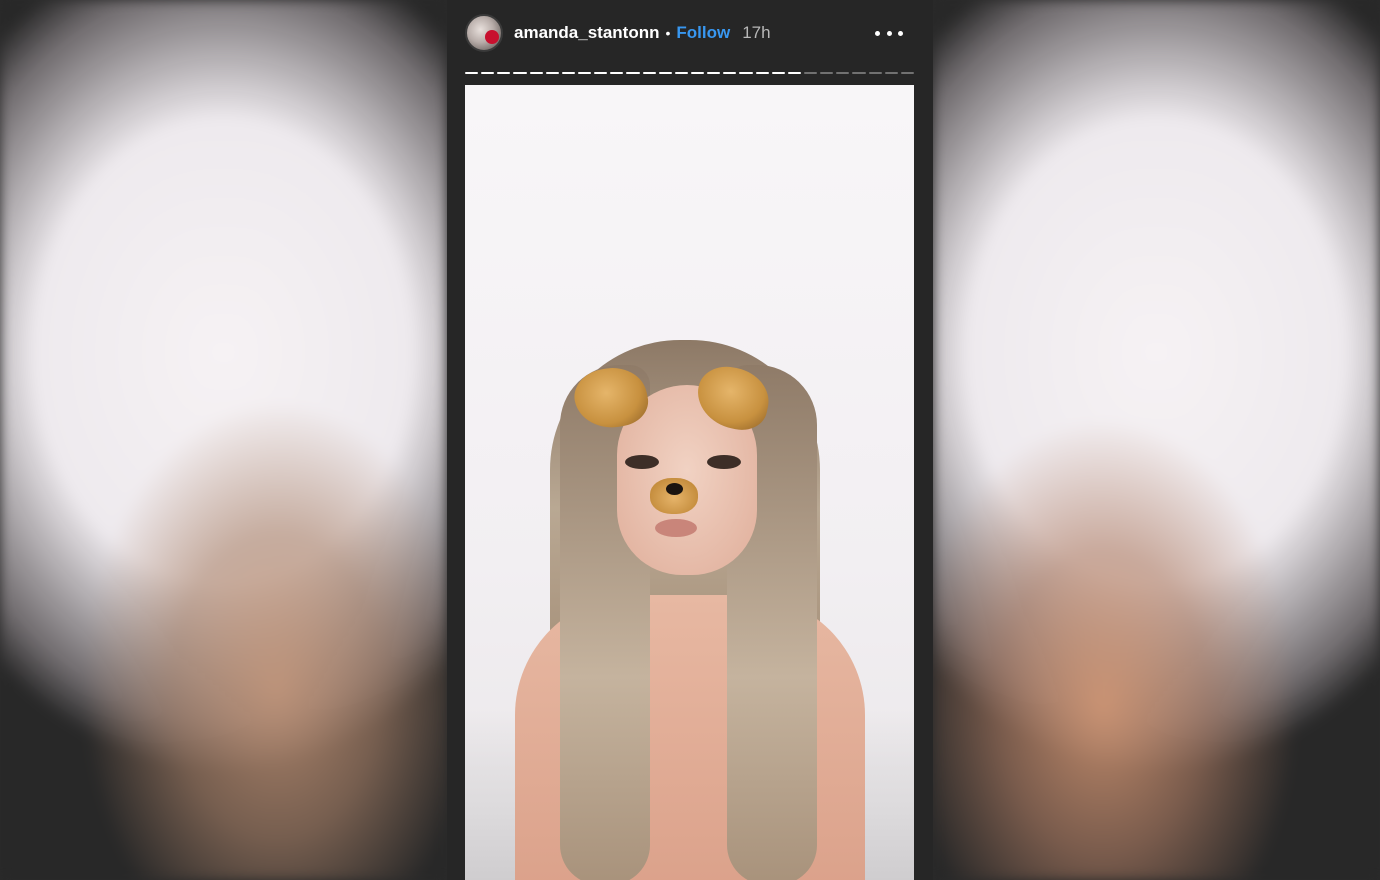 The width and height of the screenshot is (1380, 880). I want to click on eye-right, so click(724, 462).